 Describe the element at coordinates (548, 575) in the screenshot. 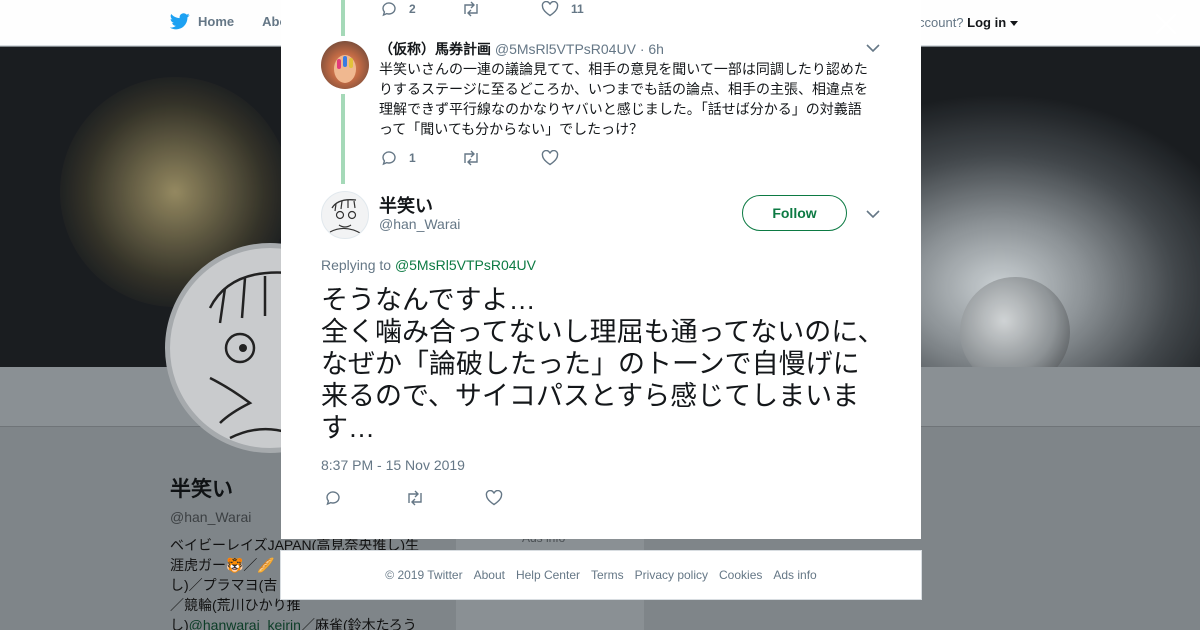

I see `footer-link-help-center: Help Center` at that location.